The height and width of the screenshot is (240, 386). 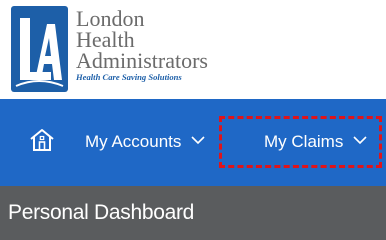 I want to click on chevron-down-icon, so click(x=198, y=140).